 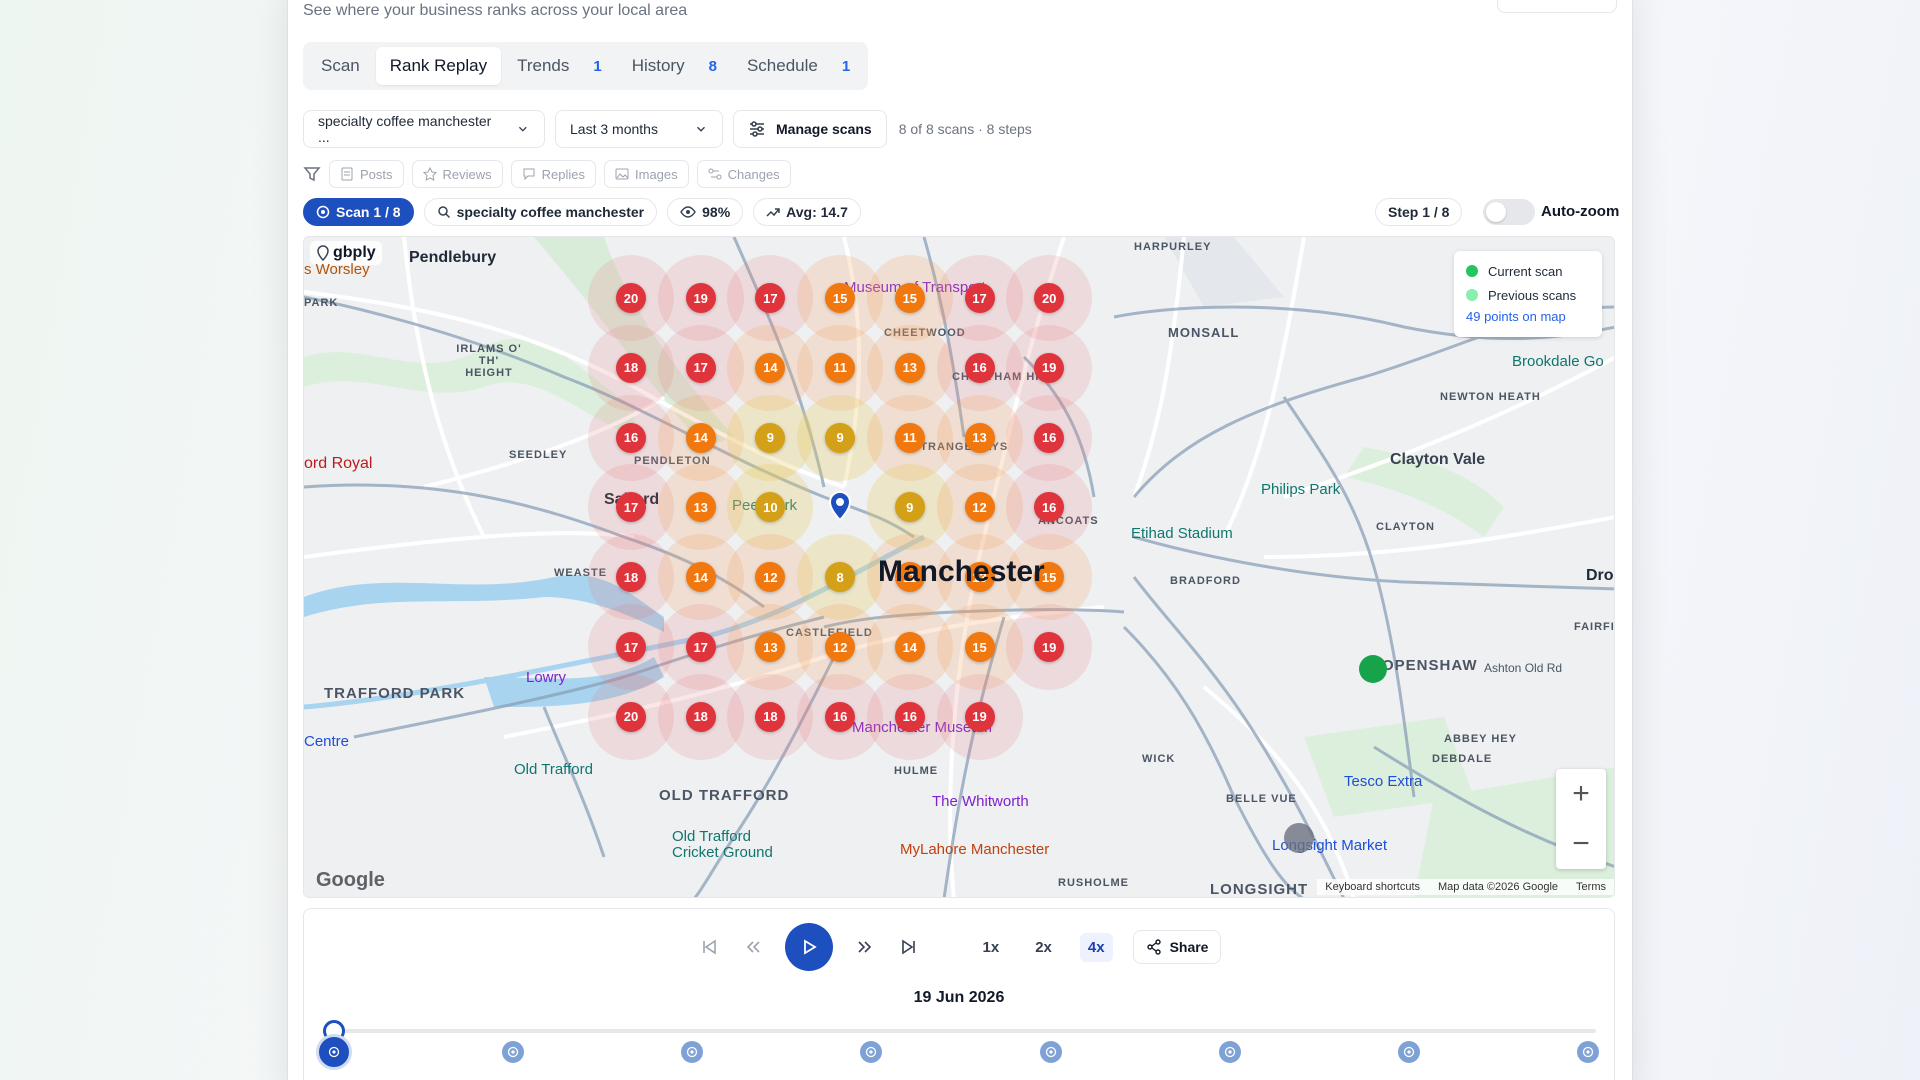 What do you see at coordinates (909, 947) in the screenshot?
I see `skip-to-end-button` at bounding box center [909, 947].